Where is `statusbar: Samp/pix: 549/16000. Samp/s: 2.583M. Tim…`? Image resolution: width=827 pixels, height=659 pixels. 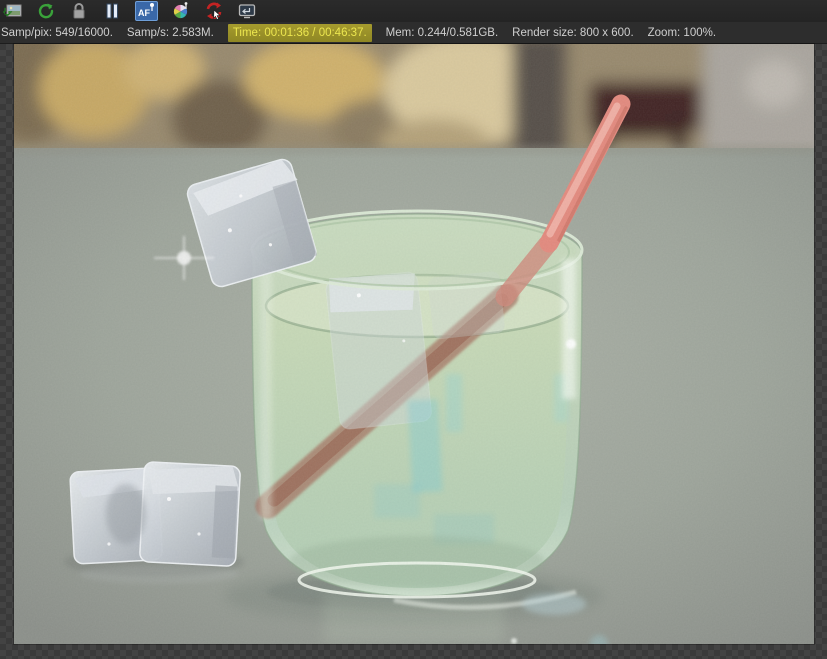
statusbar: Samp/pix: 549/16000. Samp/s: 2.583M. Tim… is located at coordinates (413, 33).